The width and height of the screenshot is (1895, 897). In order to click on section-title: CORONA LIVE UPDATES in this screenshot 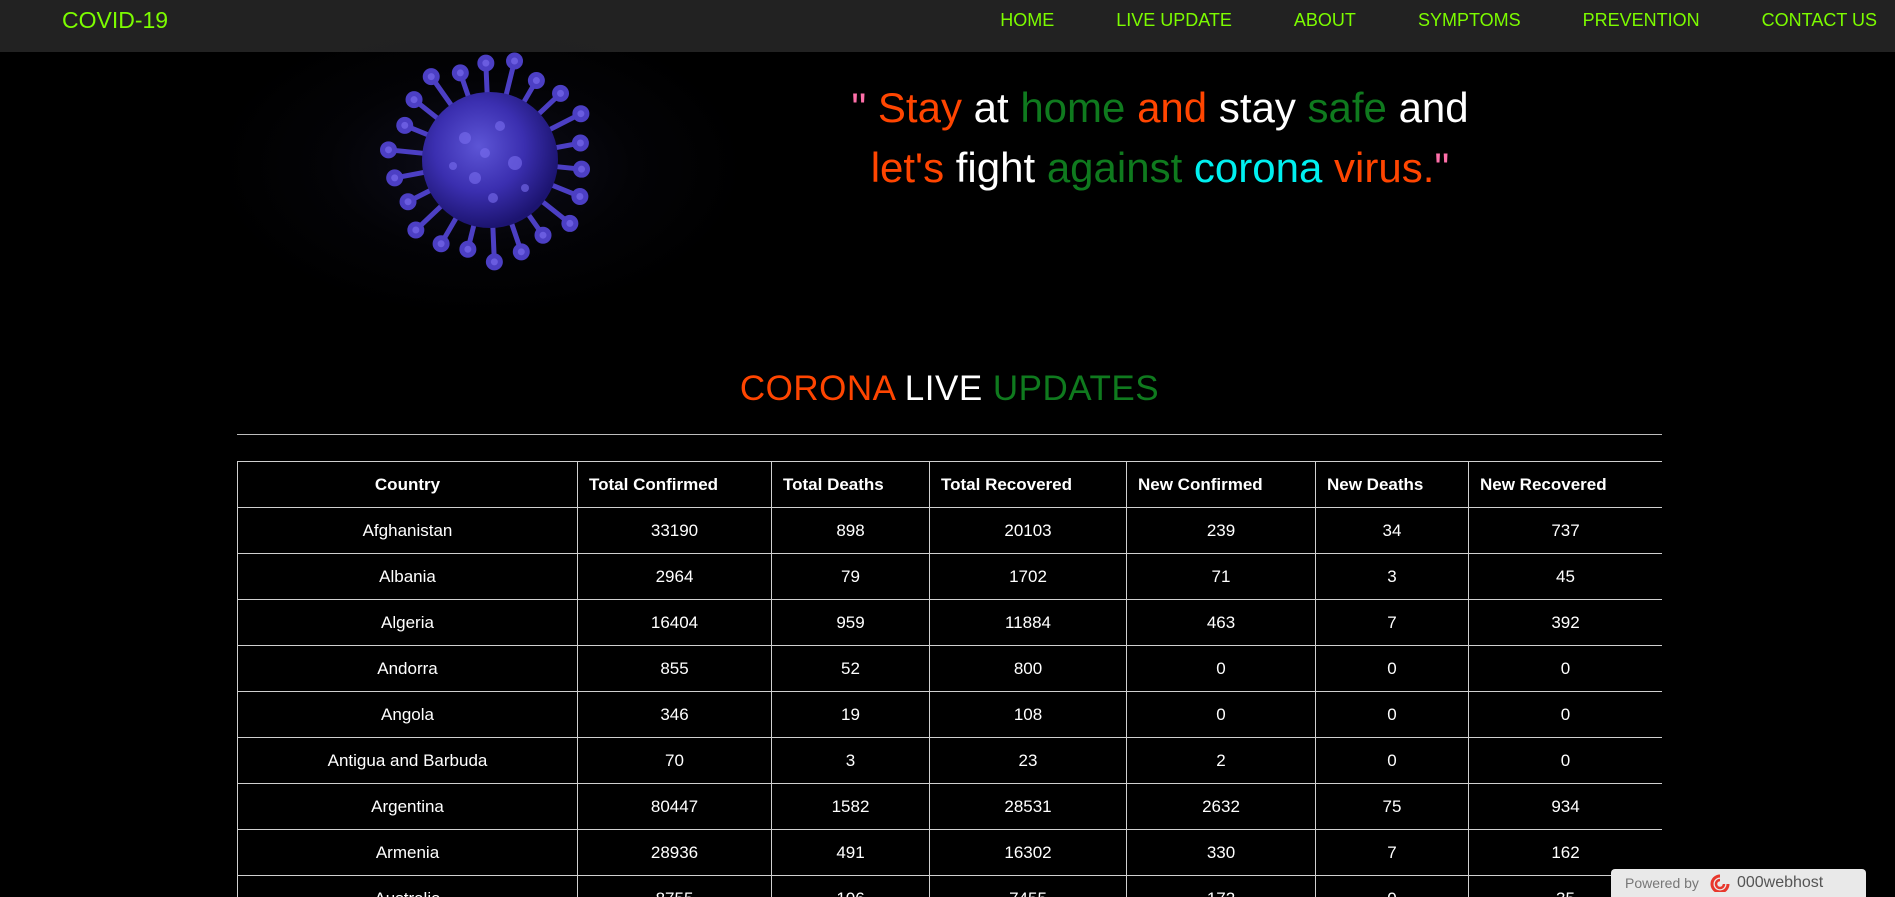, I will do `click(949, 389)`.